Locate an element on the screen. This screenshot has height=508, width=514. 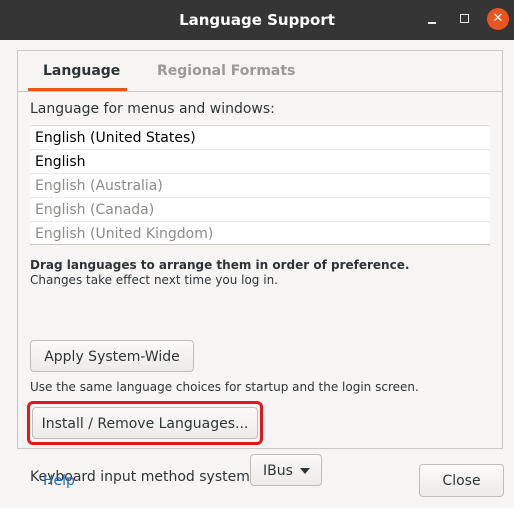
apply-system-wide-button: Apply System-Wide is located at coordinates (112, 356).